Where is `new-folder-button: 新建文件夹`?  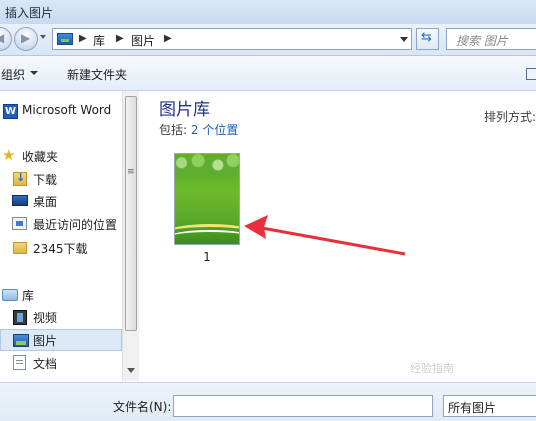
new-folder-button: 新建文件夹 is located at coordinates (97, 74).